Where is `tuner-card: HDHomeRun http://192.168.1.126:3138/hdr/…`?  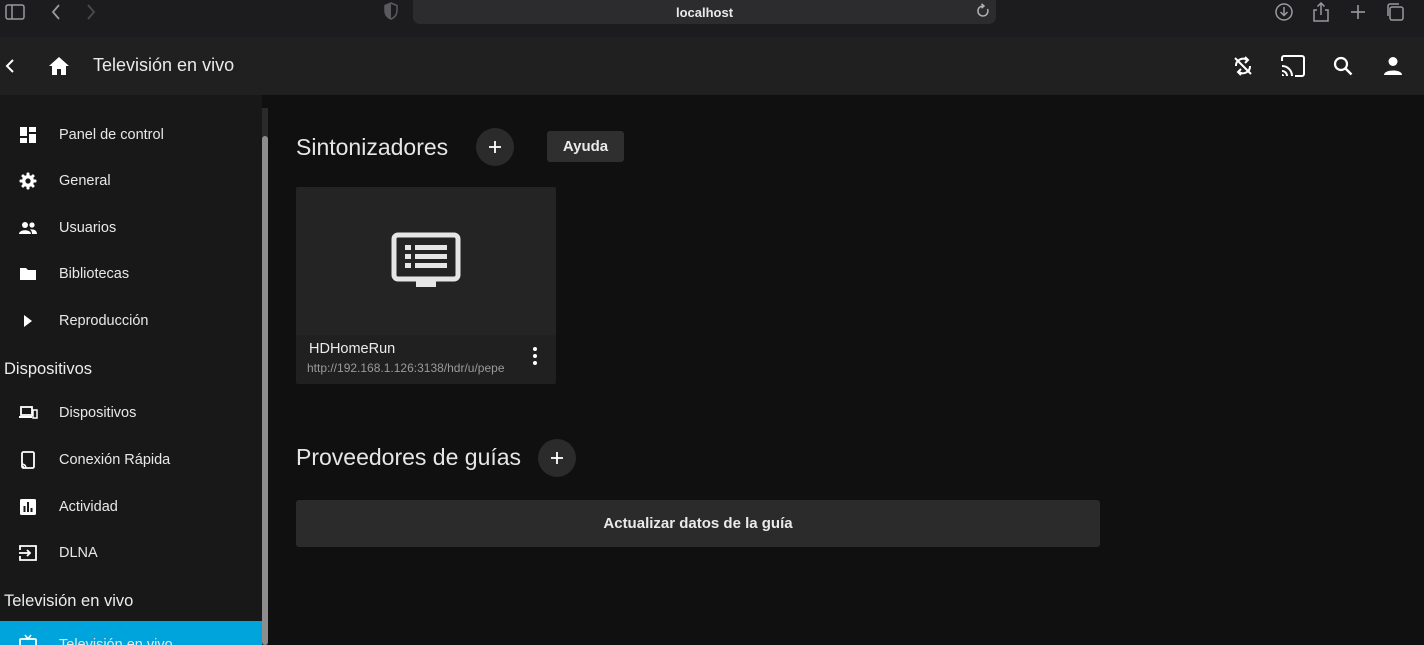 tuner-card: HDHomeRun http://192.168.1.126:3138/hdr/… is located at coordinates (426, 285).